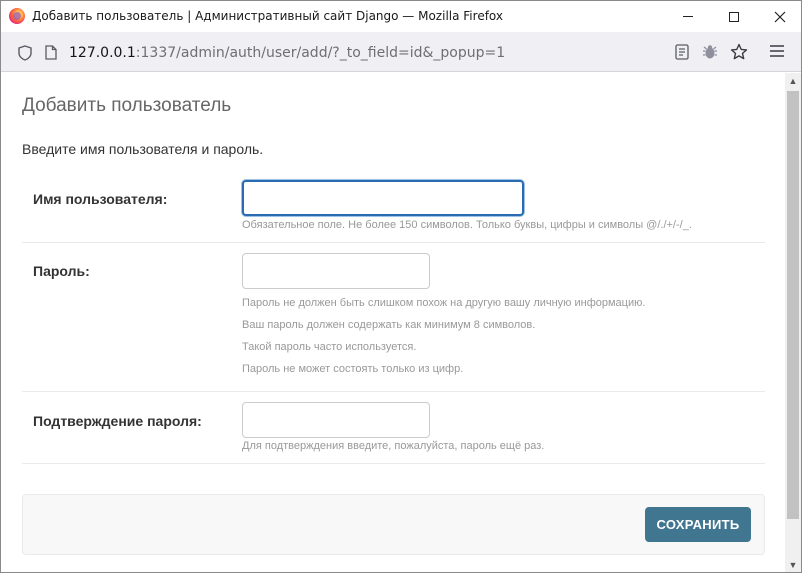  Describe the element at coordinates (17, 16) in the screenshot. I see `firefox-logo-icon` at that location.